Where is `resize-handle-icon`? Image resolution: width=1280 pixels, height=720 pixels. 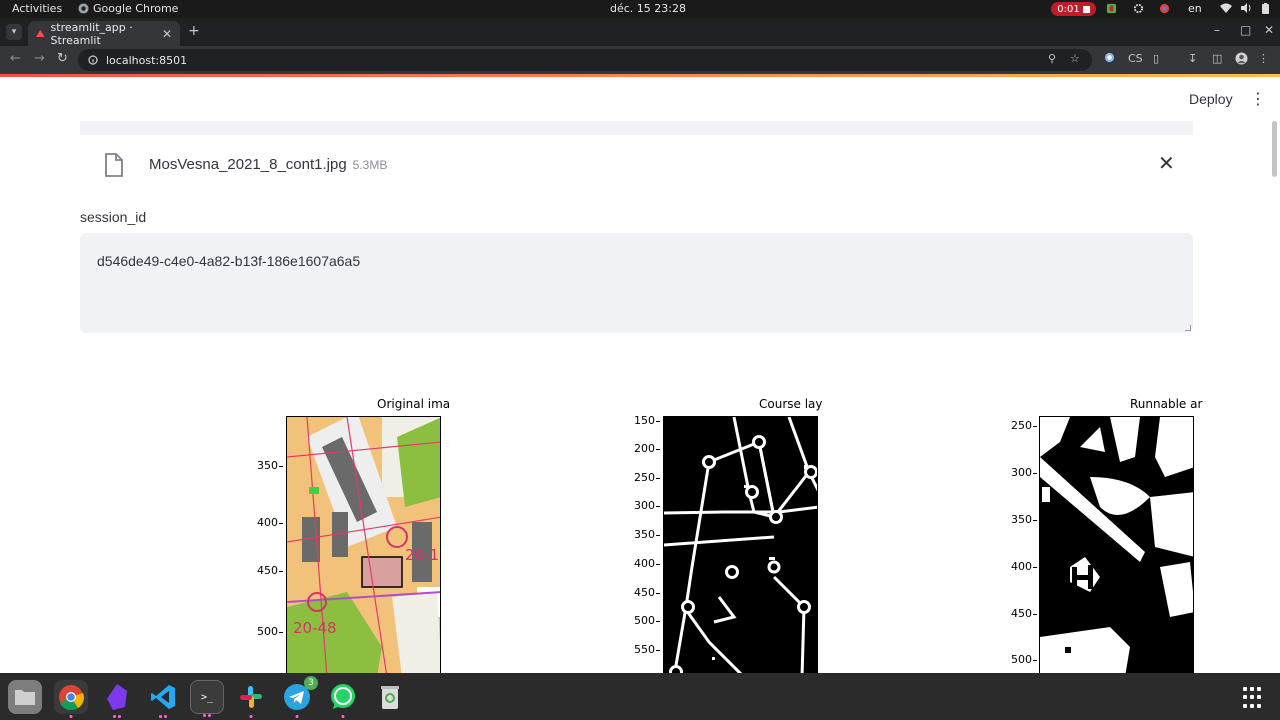 resize-handle-icon is located at coordinates (1188, 328).